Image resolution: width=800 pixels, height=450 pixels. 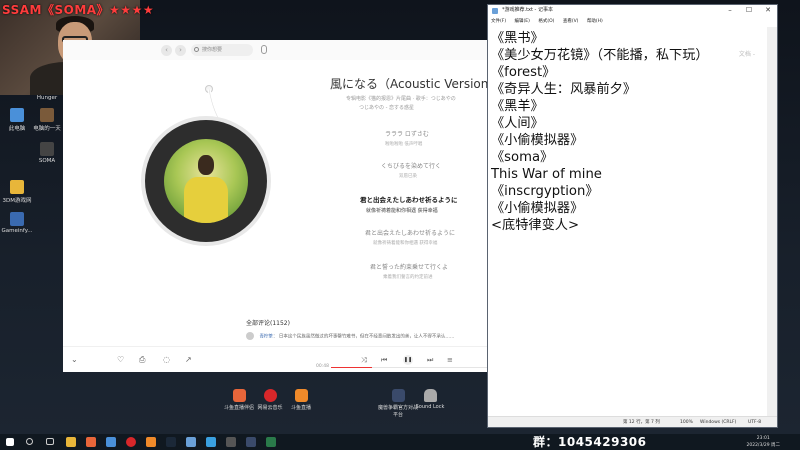 What do you see at coordinates (212, 50) in the screenshot?
I see `search-placeholder: 搜你想要` at bounding box center [212, 50].